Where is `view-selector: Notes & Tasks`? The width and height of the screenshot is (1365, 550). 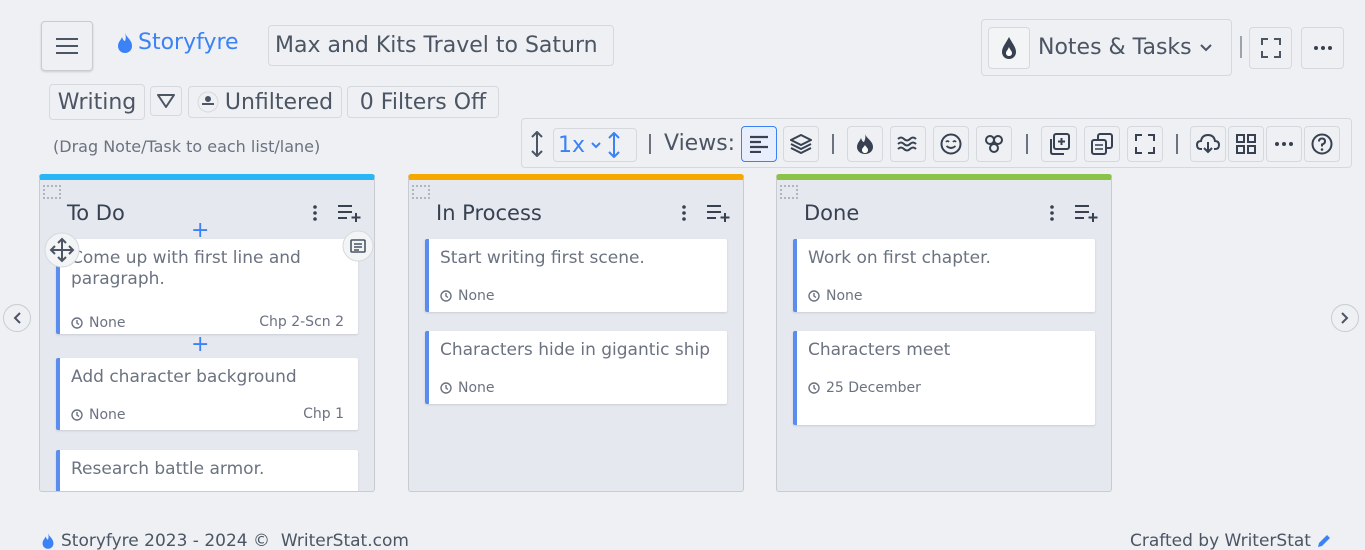 view-selector: Notes & Tasks is located at coordinates (1106, 47).